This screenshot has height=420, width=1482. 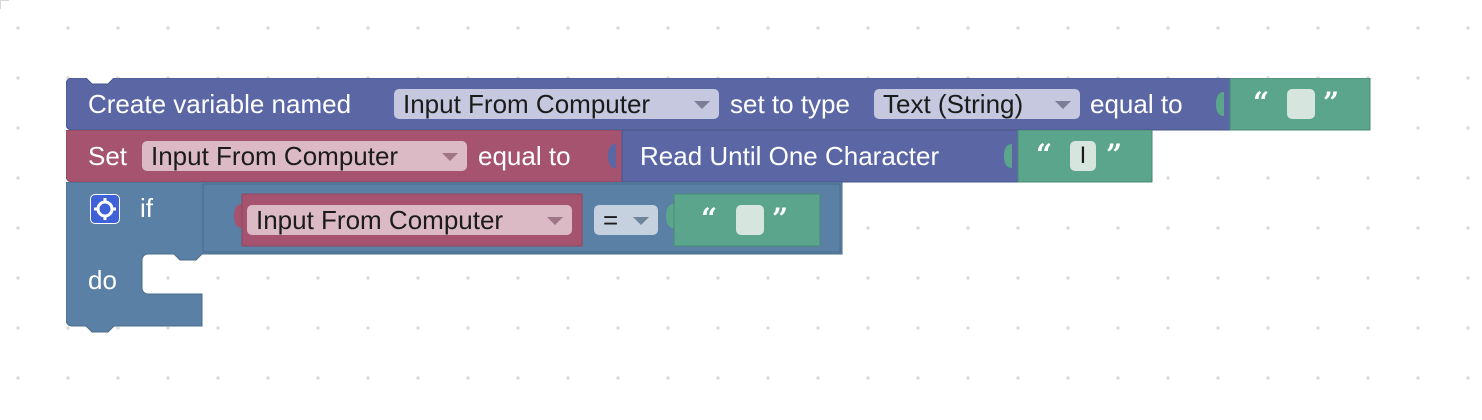 I want to click on text-input-character: I, so click(x=1083, y=156).